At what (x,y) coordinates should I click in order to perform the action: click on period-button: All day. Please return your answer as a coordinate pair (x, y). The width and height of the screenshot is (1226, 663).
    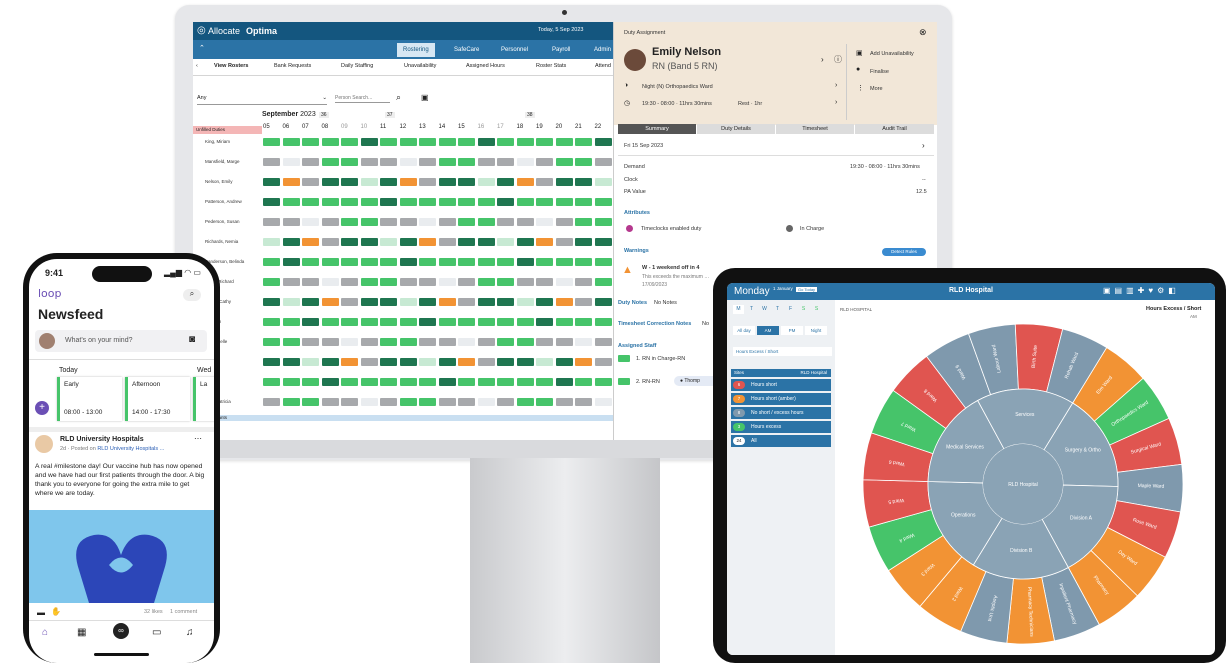
    Looking at the image, I should click on (744, 330).